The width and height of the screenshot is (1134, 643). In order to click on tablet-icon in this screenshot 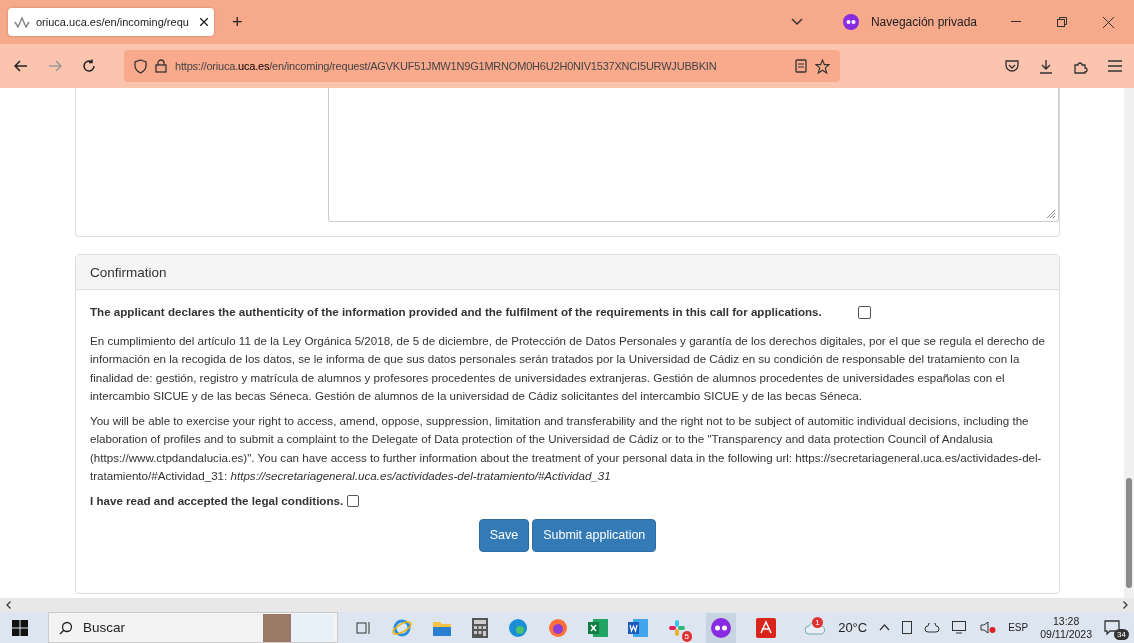, I will do `click(907, 627)`.